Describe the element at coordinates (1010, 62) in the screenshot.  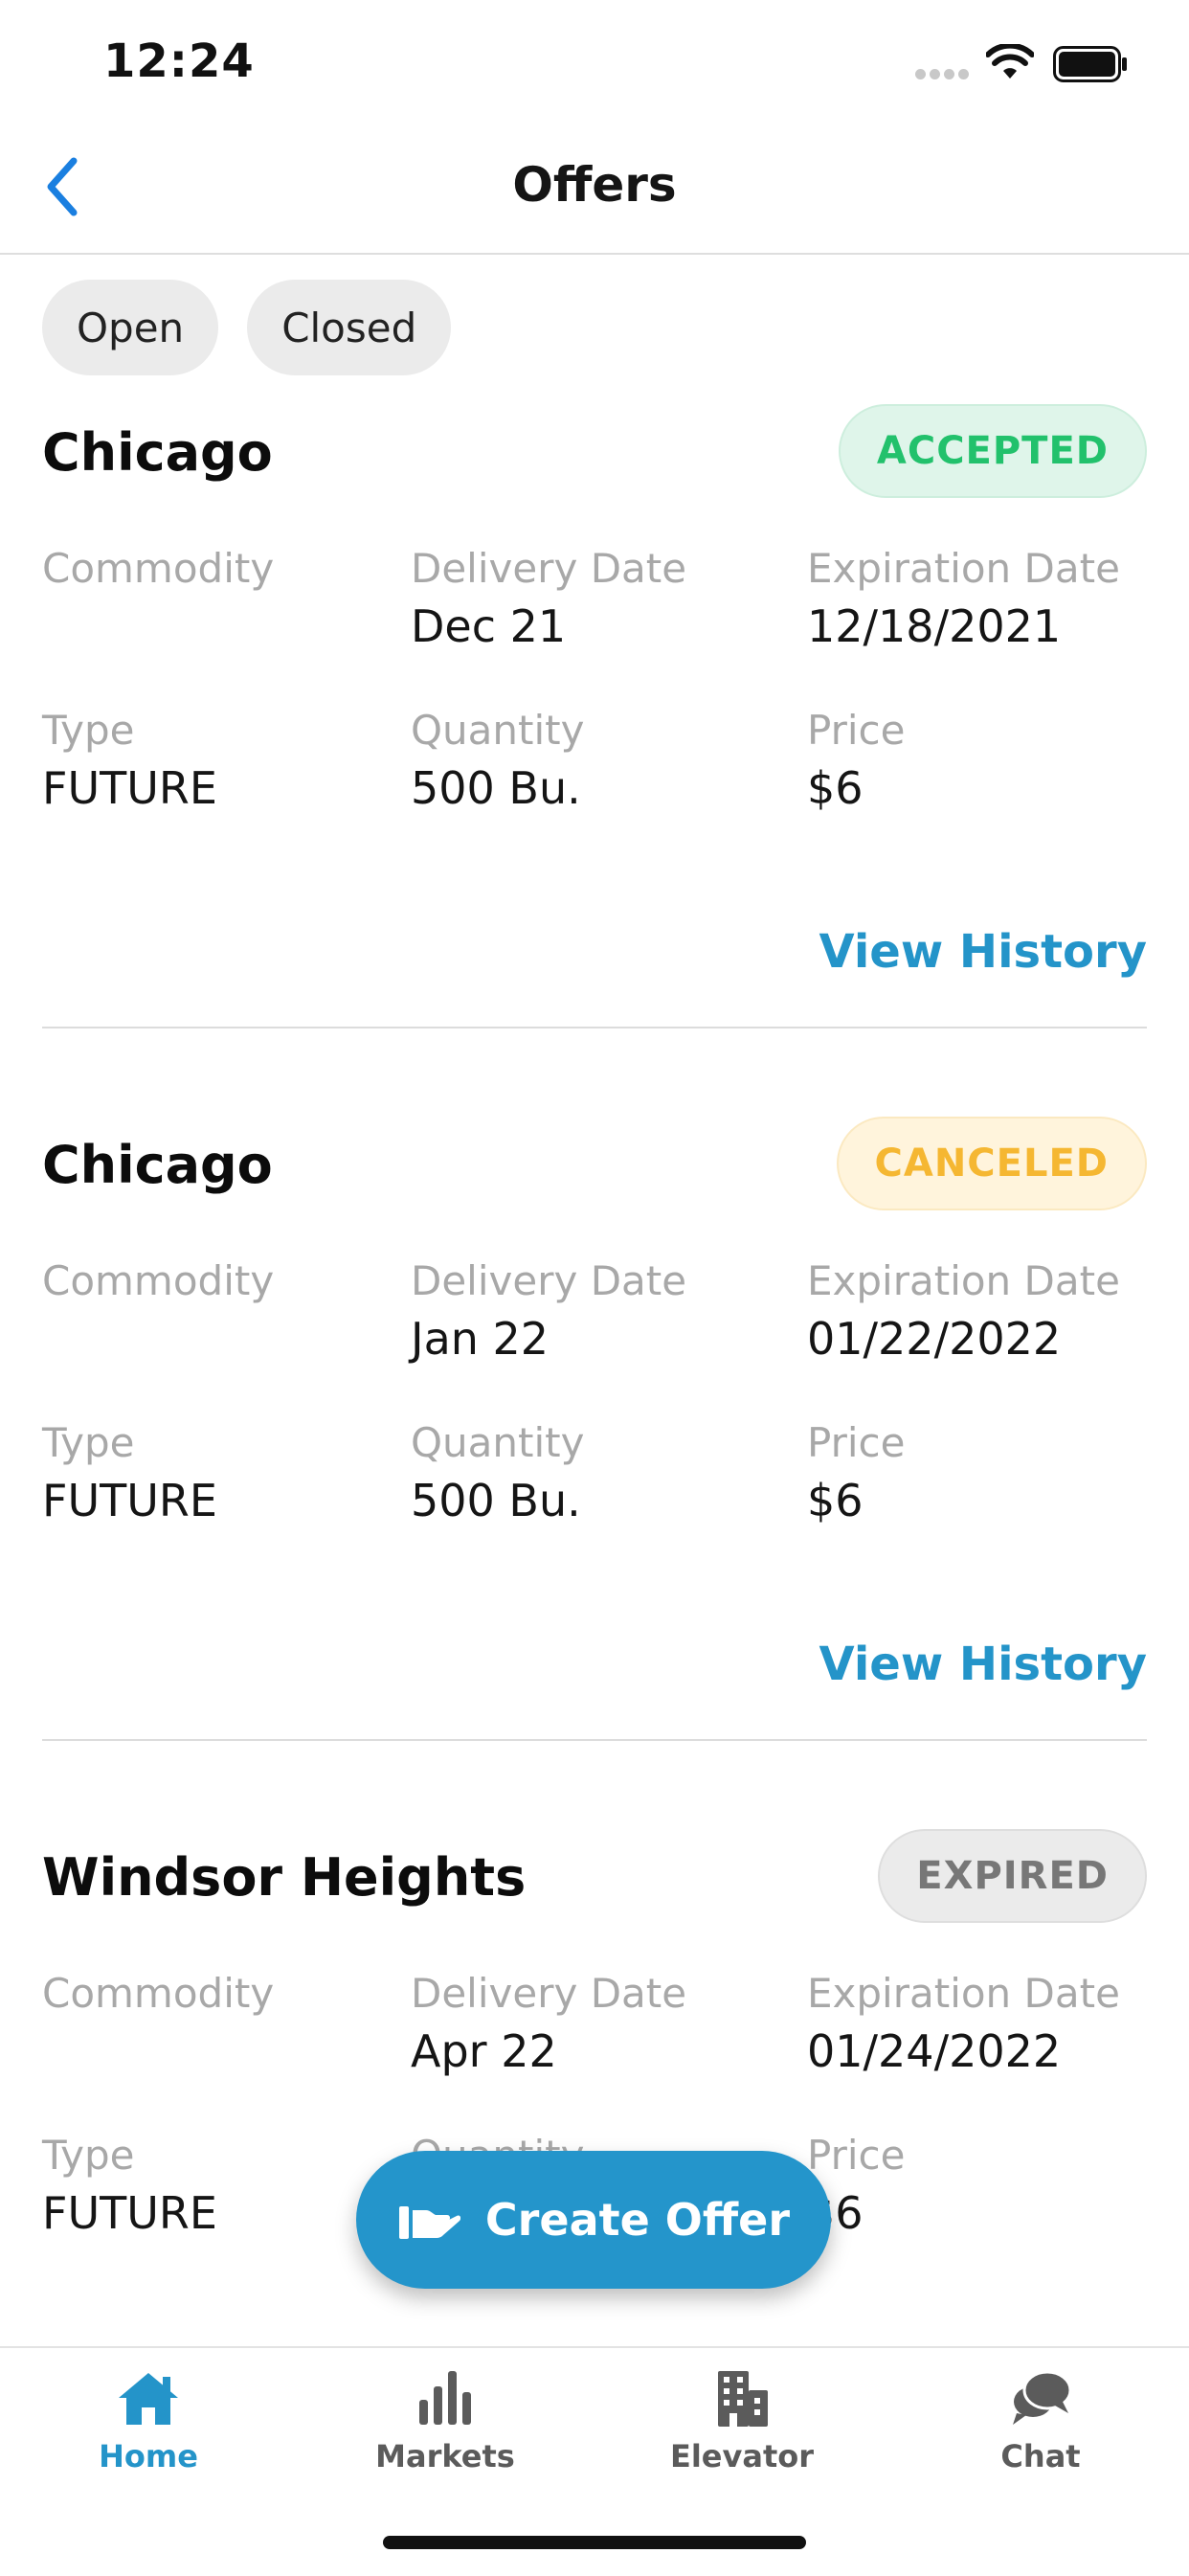
I see `wifi-icon` at that location.